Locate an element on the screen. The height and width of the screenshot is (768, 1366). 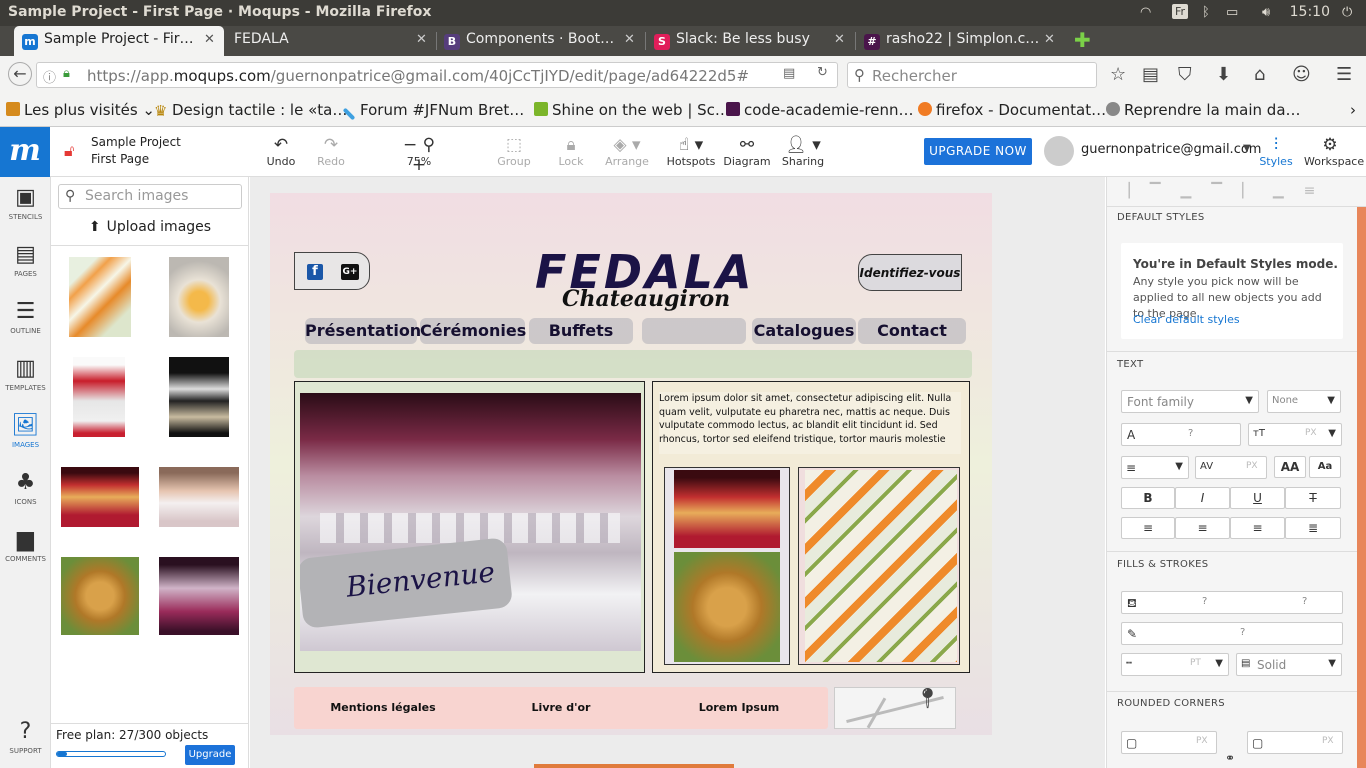
pocket-icon: ⛉ is located at coordinates (1185, 74).